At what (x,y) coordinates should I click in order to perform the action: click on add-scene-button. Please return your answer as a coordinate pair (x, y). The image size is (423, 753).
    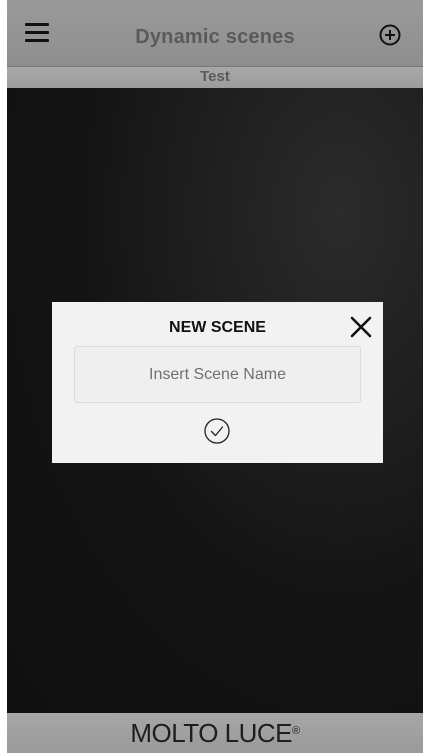
    Looking at the image, I should click on (390, 35).